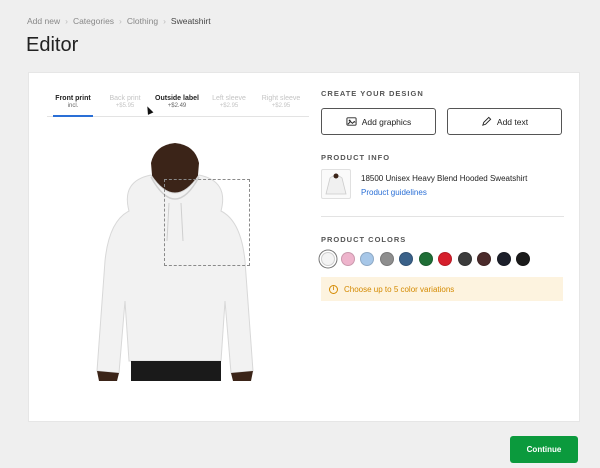 The image size is (600, 468). I want to click on product-colors-heading: PRODUCT COLORS, so click(364, 239).